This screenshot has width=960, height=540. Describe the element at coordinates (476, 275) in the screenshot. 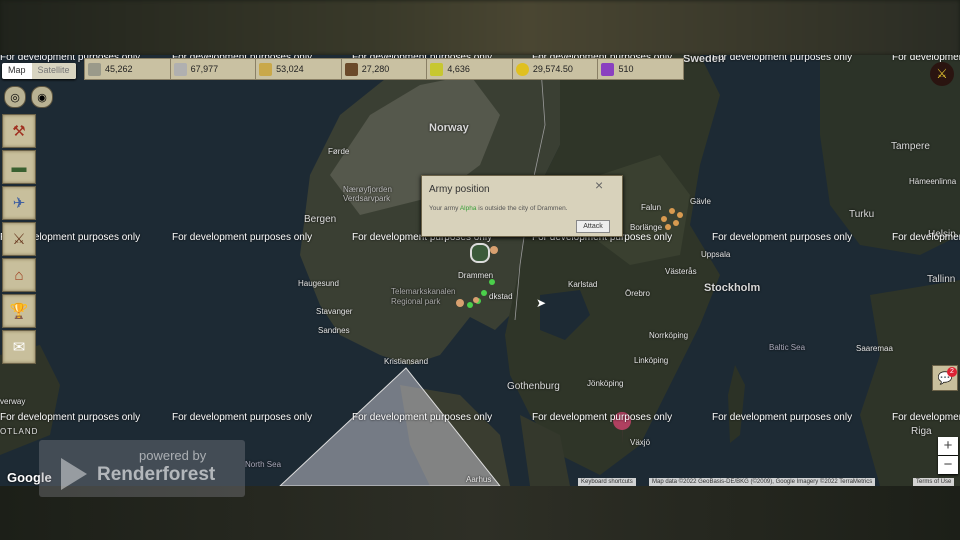

I see `label-drammen: Drammen` at that location.